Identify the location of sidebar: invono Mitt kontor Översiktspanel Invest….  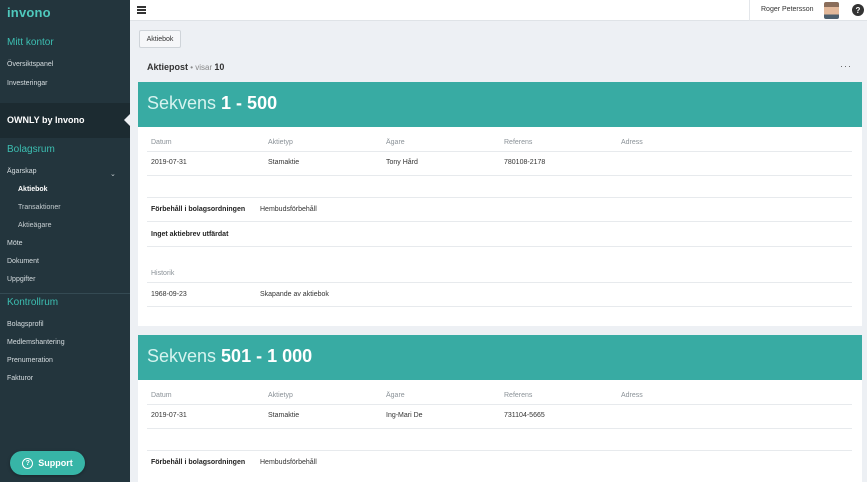
(65, 241).